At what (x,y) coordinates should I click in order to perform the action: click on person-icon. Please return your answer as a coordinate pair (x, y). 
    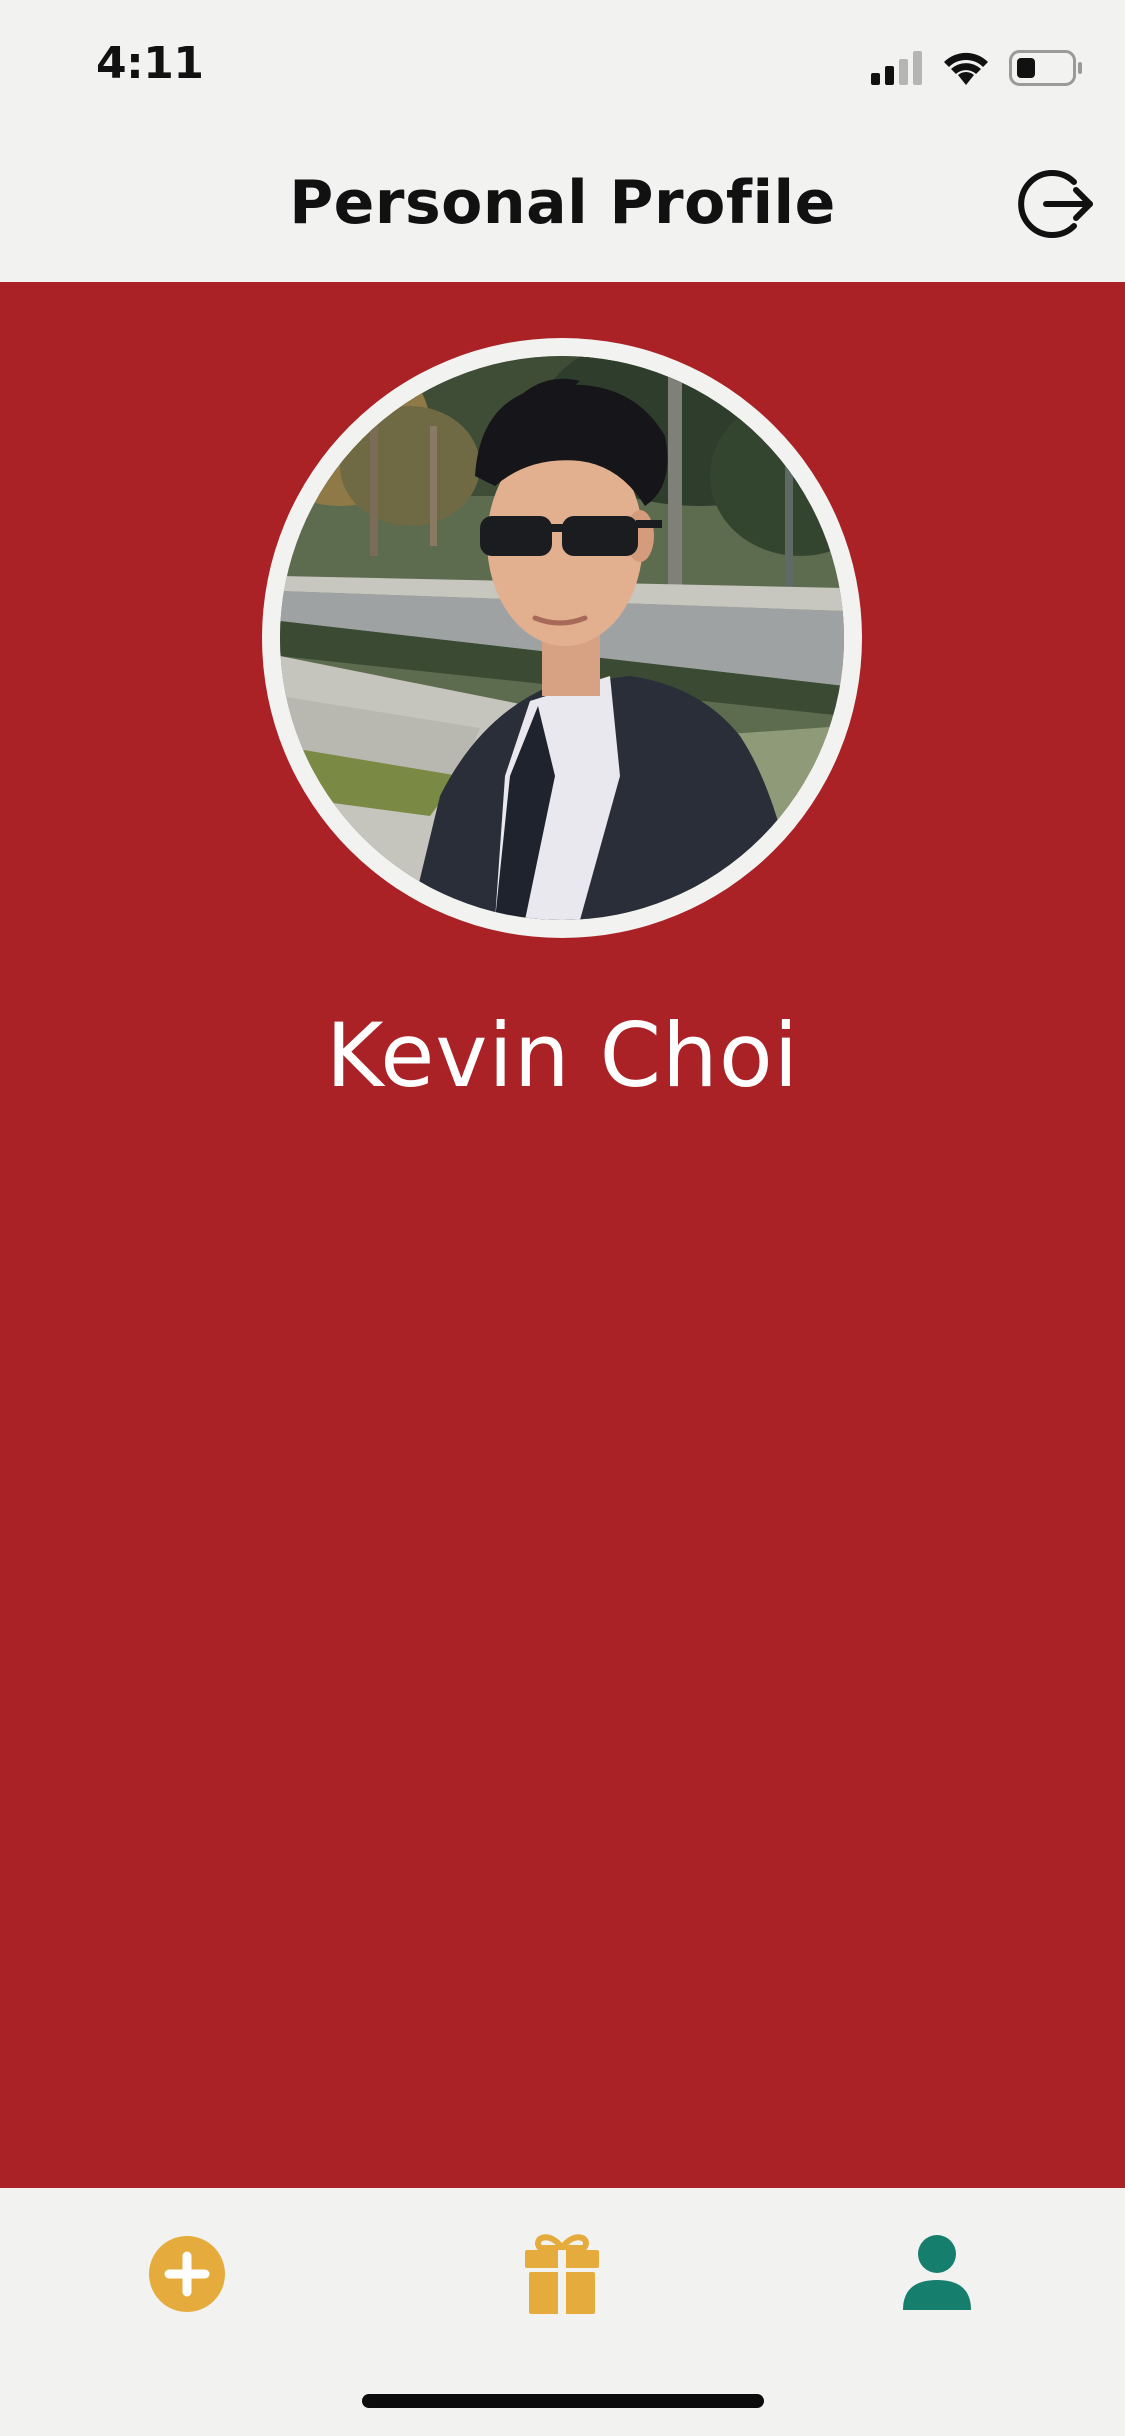
    Looking at the image, I should click on (937, 2272).